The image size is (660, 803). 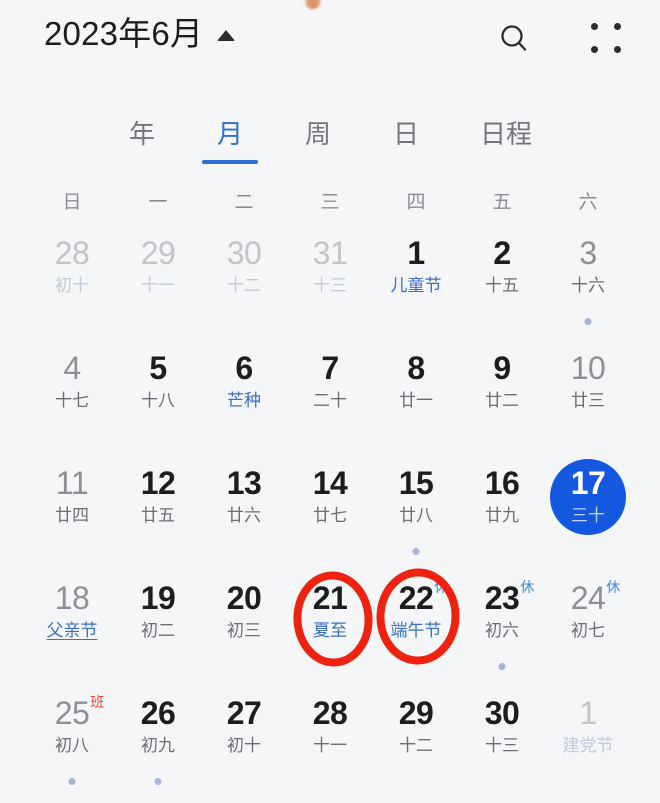 What do you see at coordinates (514, 39) in the screenshot?
I see `search-icon` at bounding box center [514, 39].